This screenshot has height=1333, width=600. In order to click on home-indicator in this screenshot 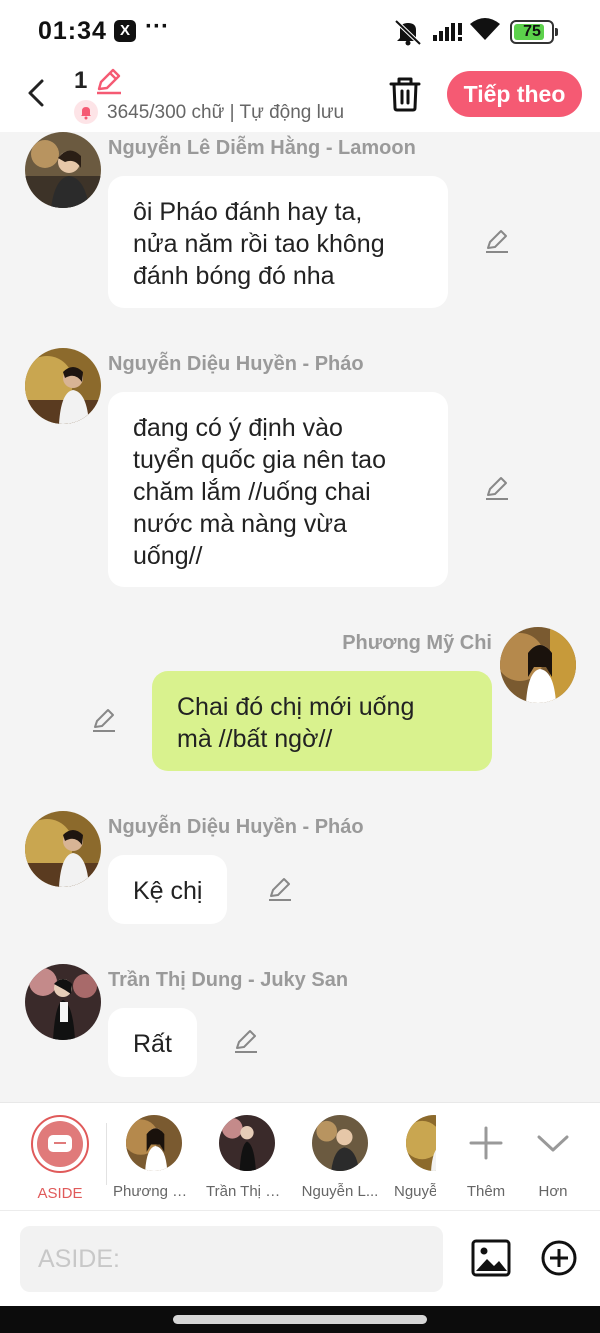, I will do `click(300, 1319)`.